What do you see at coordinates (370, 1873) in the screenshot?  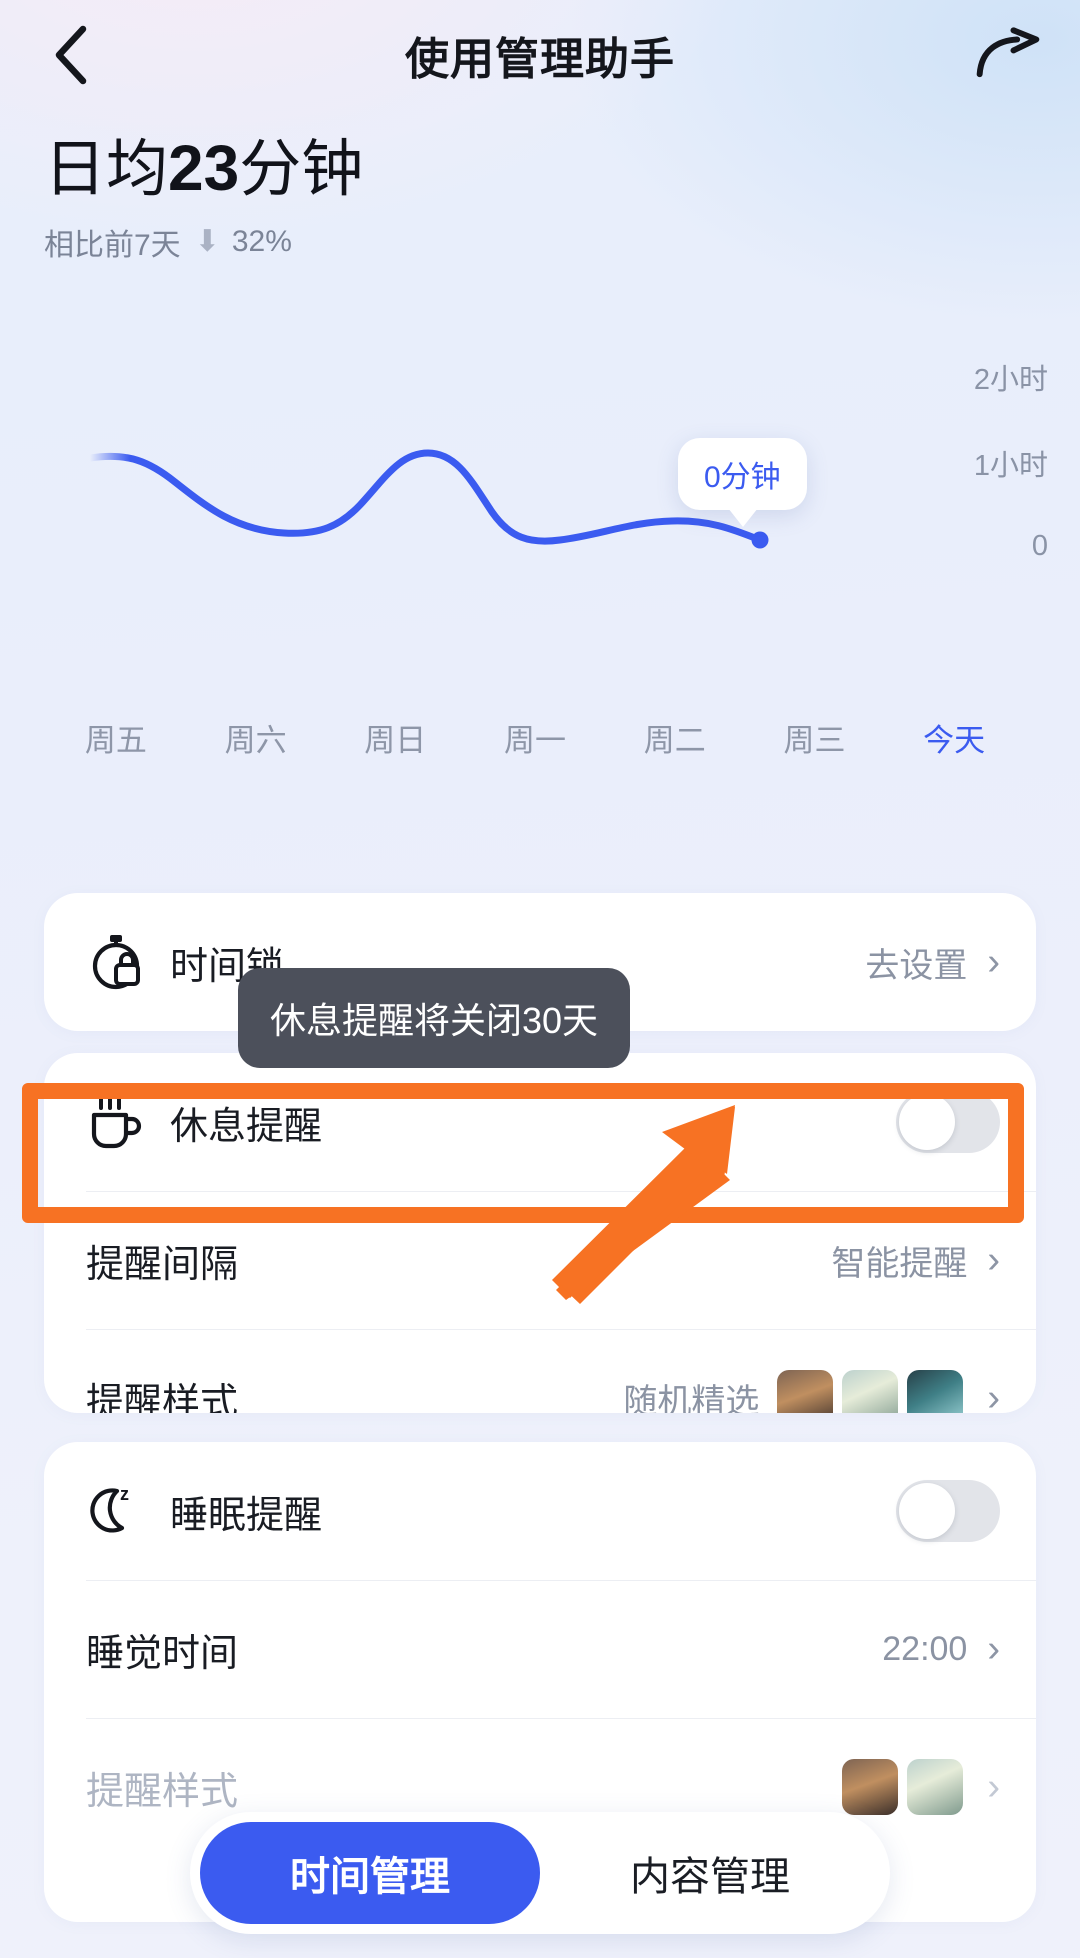 I see `tab-time-management: 时间管理` at bounding box center [370, 1873].